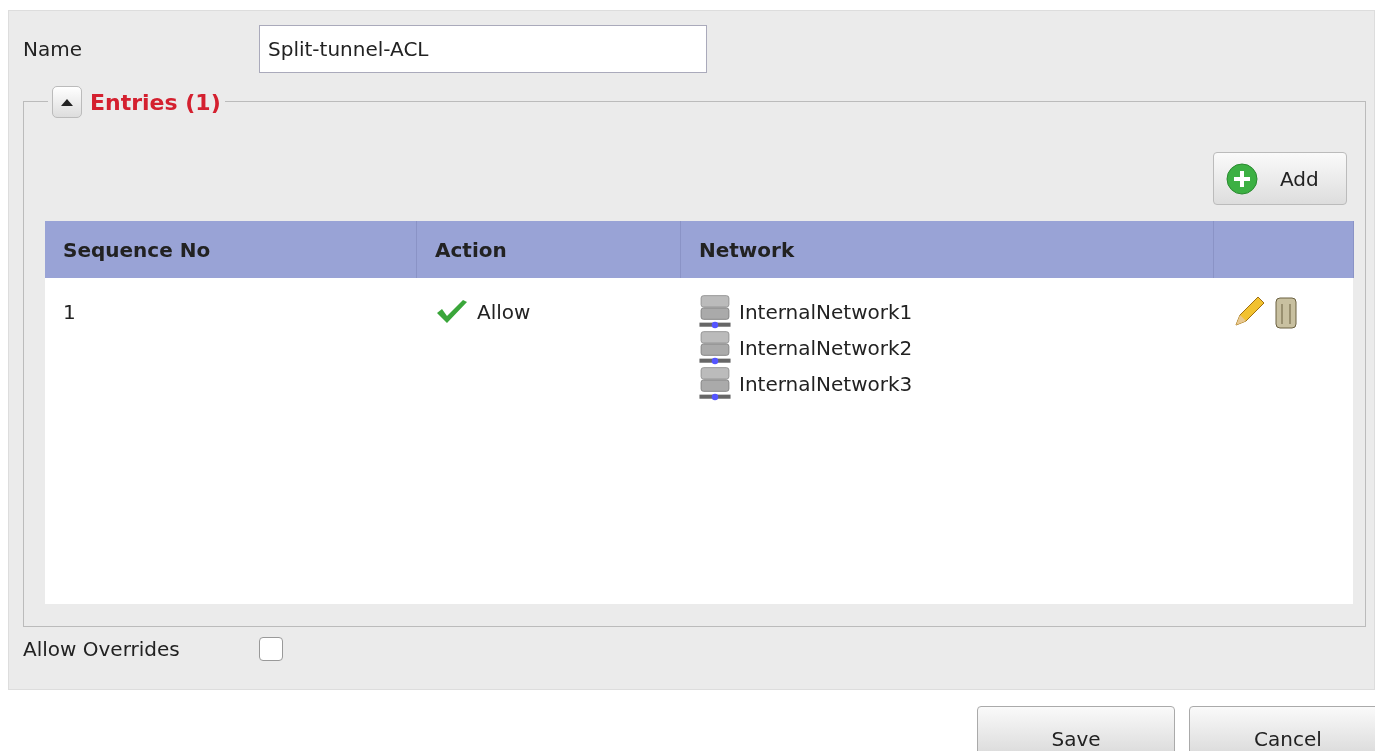 This screenshot has width=1375, height=751. What do you see at coordinates (1249, 312) in the screenshot?
I see `pencil-icon` at bounding box center [1249, 312].